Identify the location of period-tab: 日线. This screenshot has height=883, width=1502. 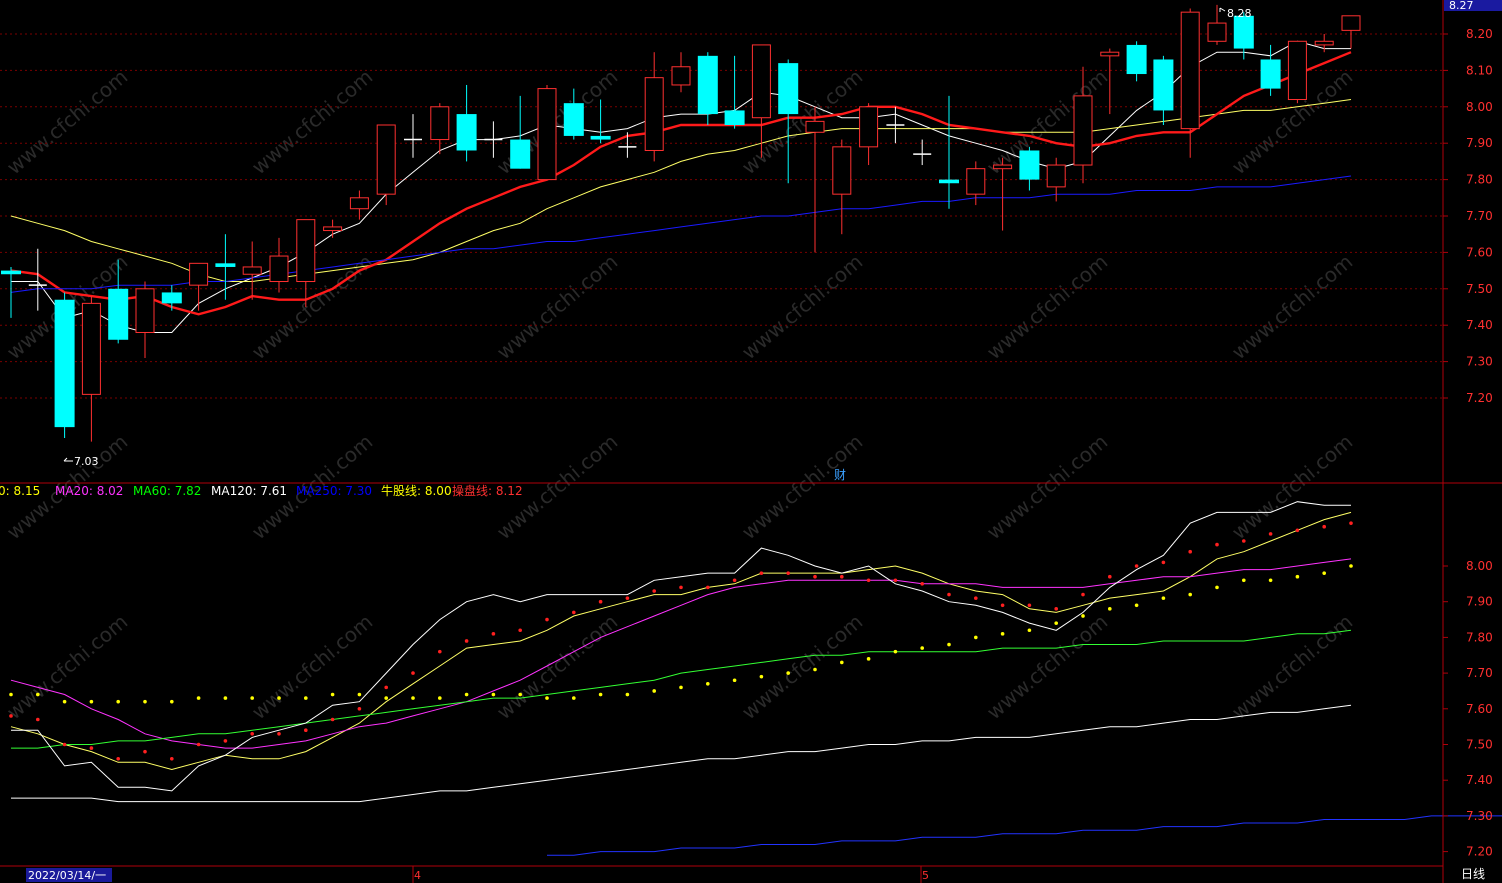
(1473, 874).